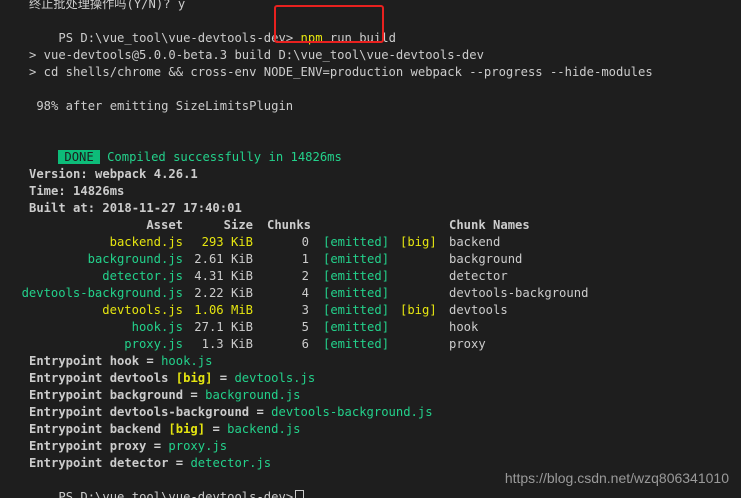 The width and height of the screenshot is (741, 498). I want to click on built-at: Built at: 2018-11-27 17:40:01, so click(135, 208).